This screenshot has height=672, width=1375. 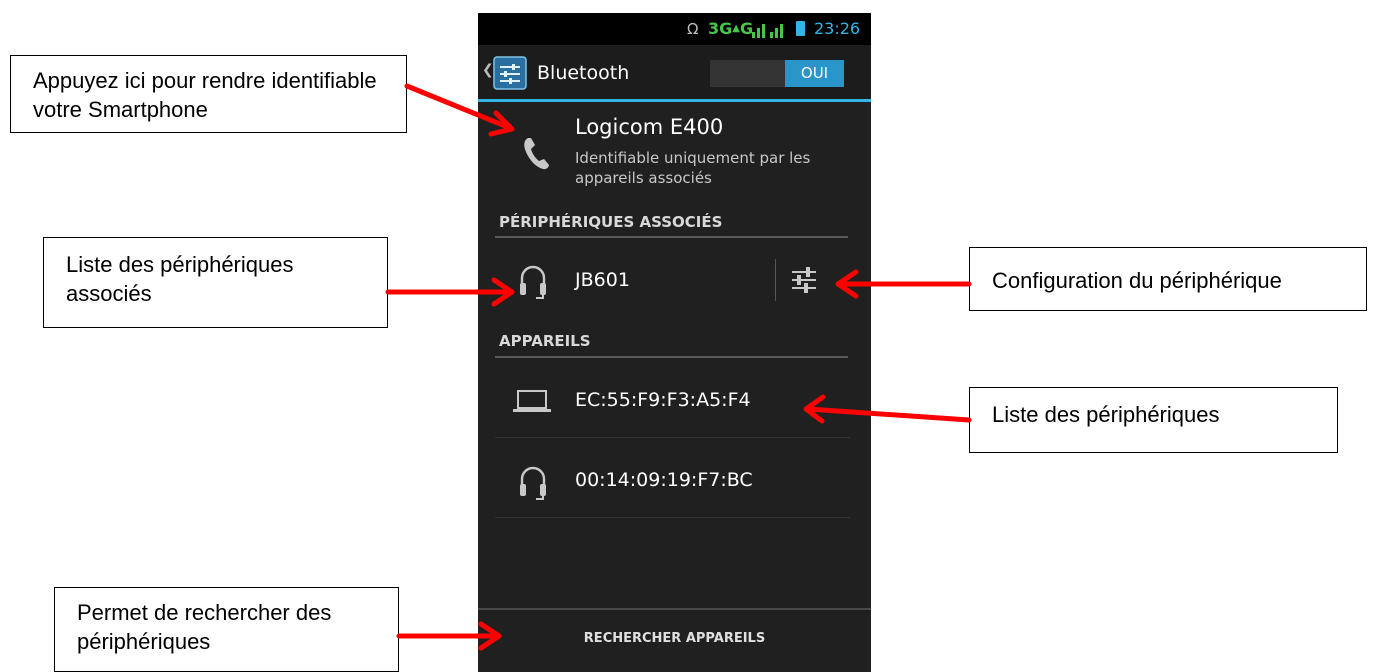 What do you see at coordinates (903, 284) in the screenshot?
I see `arrow-config` at bounding box center [903, 284].